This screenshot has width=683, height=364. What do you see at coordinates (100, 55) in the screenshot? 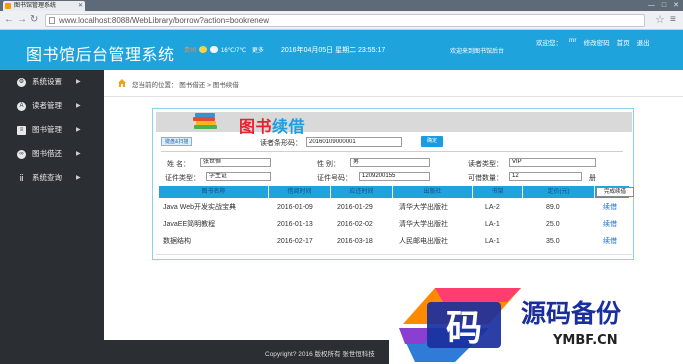
I see `app-title: 图书馆后台管理系统` at bounding box center [100, 55].